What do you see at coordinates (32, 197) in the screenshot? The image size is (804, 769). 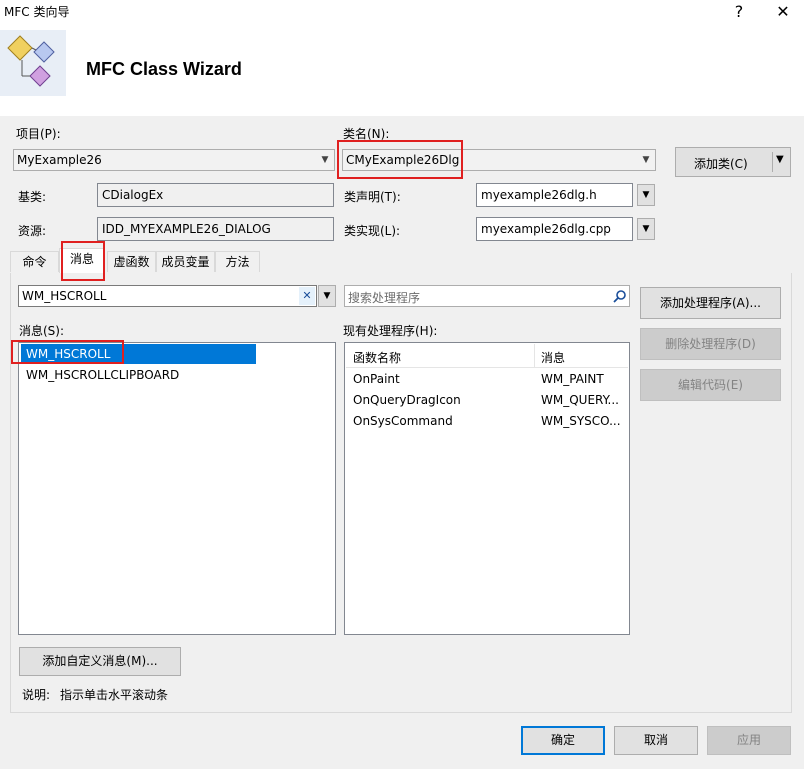 I see `base-class-label: 基类:` at bounding box center [32, 197].